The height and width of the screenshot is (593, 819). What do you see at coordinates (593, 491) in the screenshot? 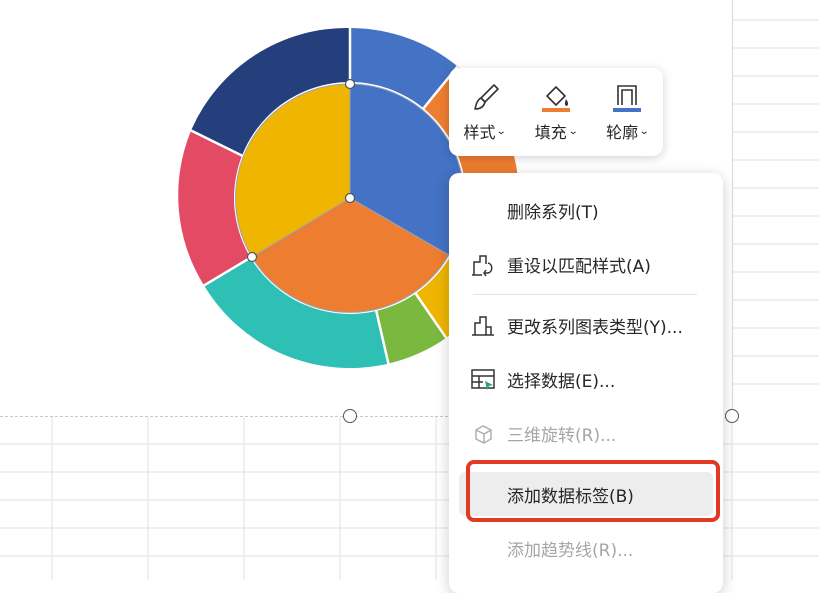
I see `highlight-annotation` at bounding box center [593, 491].